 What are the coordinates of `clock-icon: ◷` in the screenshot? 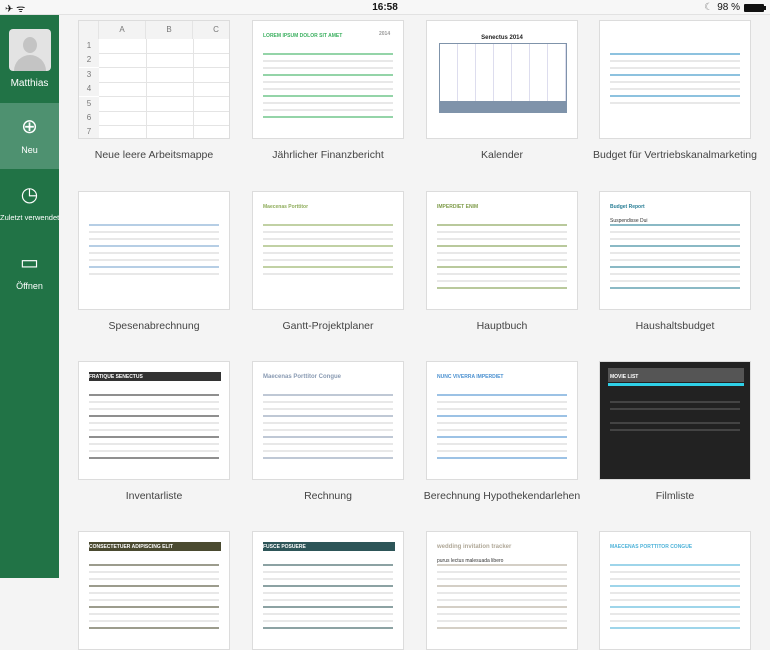 It's located at (29, 195).